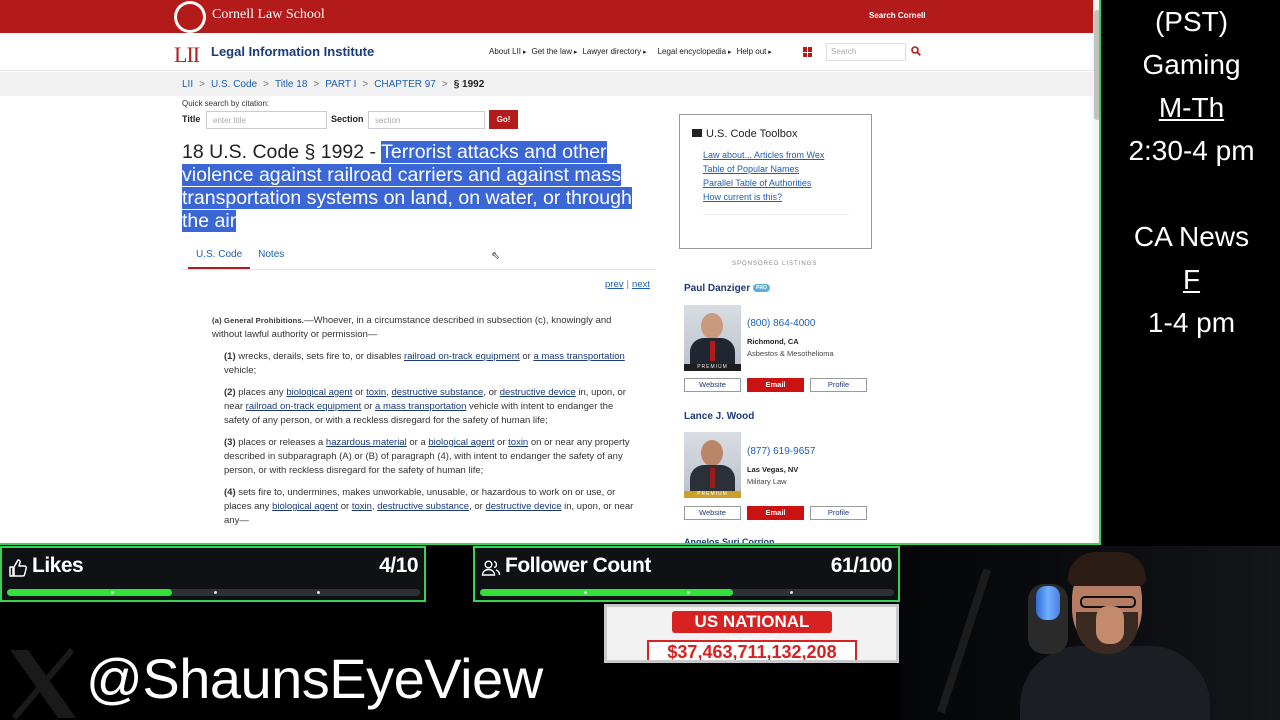  What do you see at coordinates (754, 51) in the screenshot?
I see `nav-help-out: Help out` at bounding box center [754, 51].